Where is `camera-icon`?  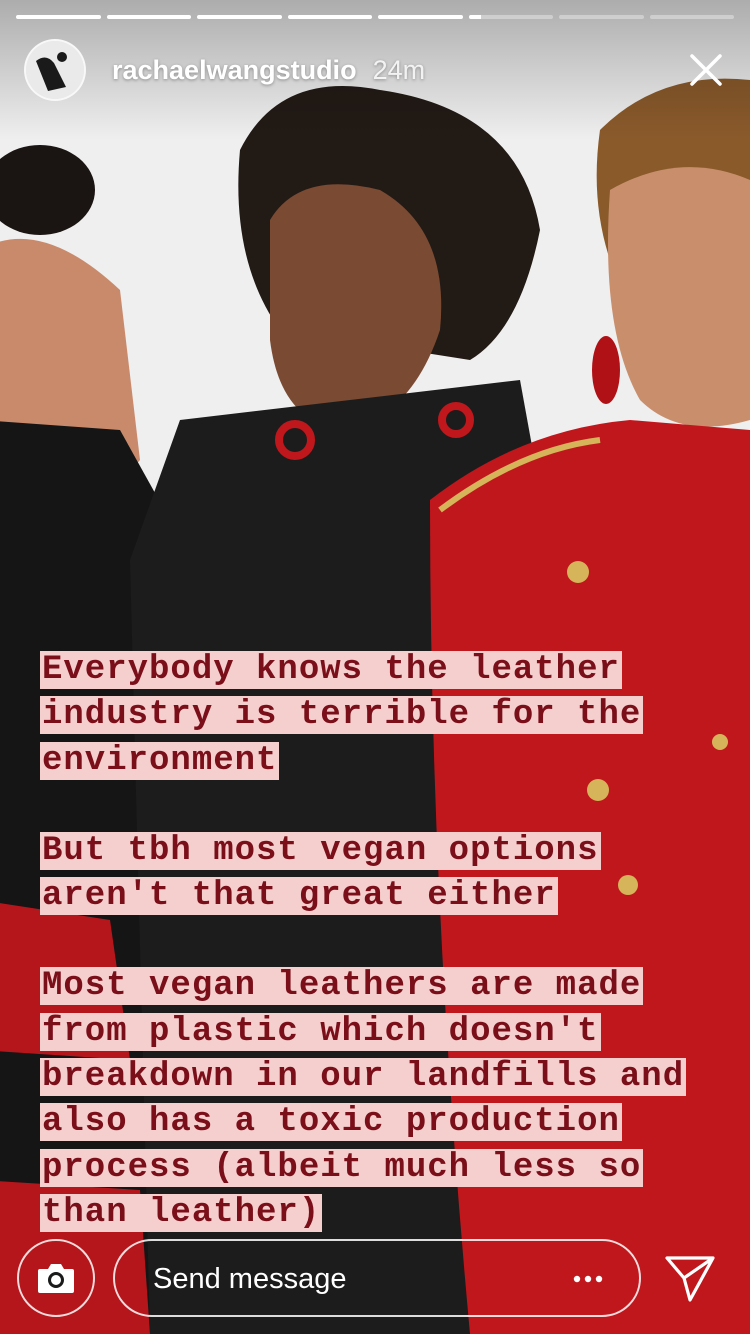
camera-icon is located at coordinates (56, 1278).